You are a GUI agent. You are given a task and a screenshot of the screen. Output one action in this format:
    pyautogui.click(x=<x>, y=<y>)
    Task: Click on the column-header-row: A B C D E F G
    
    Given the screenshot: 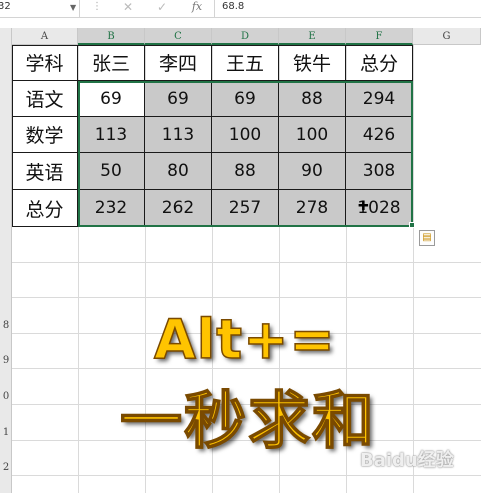 What is the action you would take?
    pyautogui.click(x=240, y=36)
    